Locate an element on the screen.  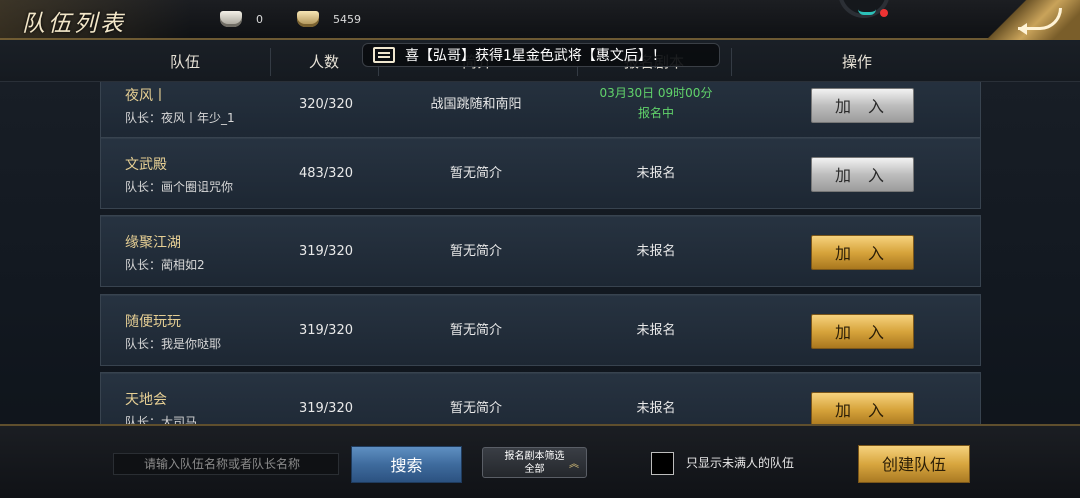
silver-currency: 0 is located at coordinates (241, 19).